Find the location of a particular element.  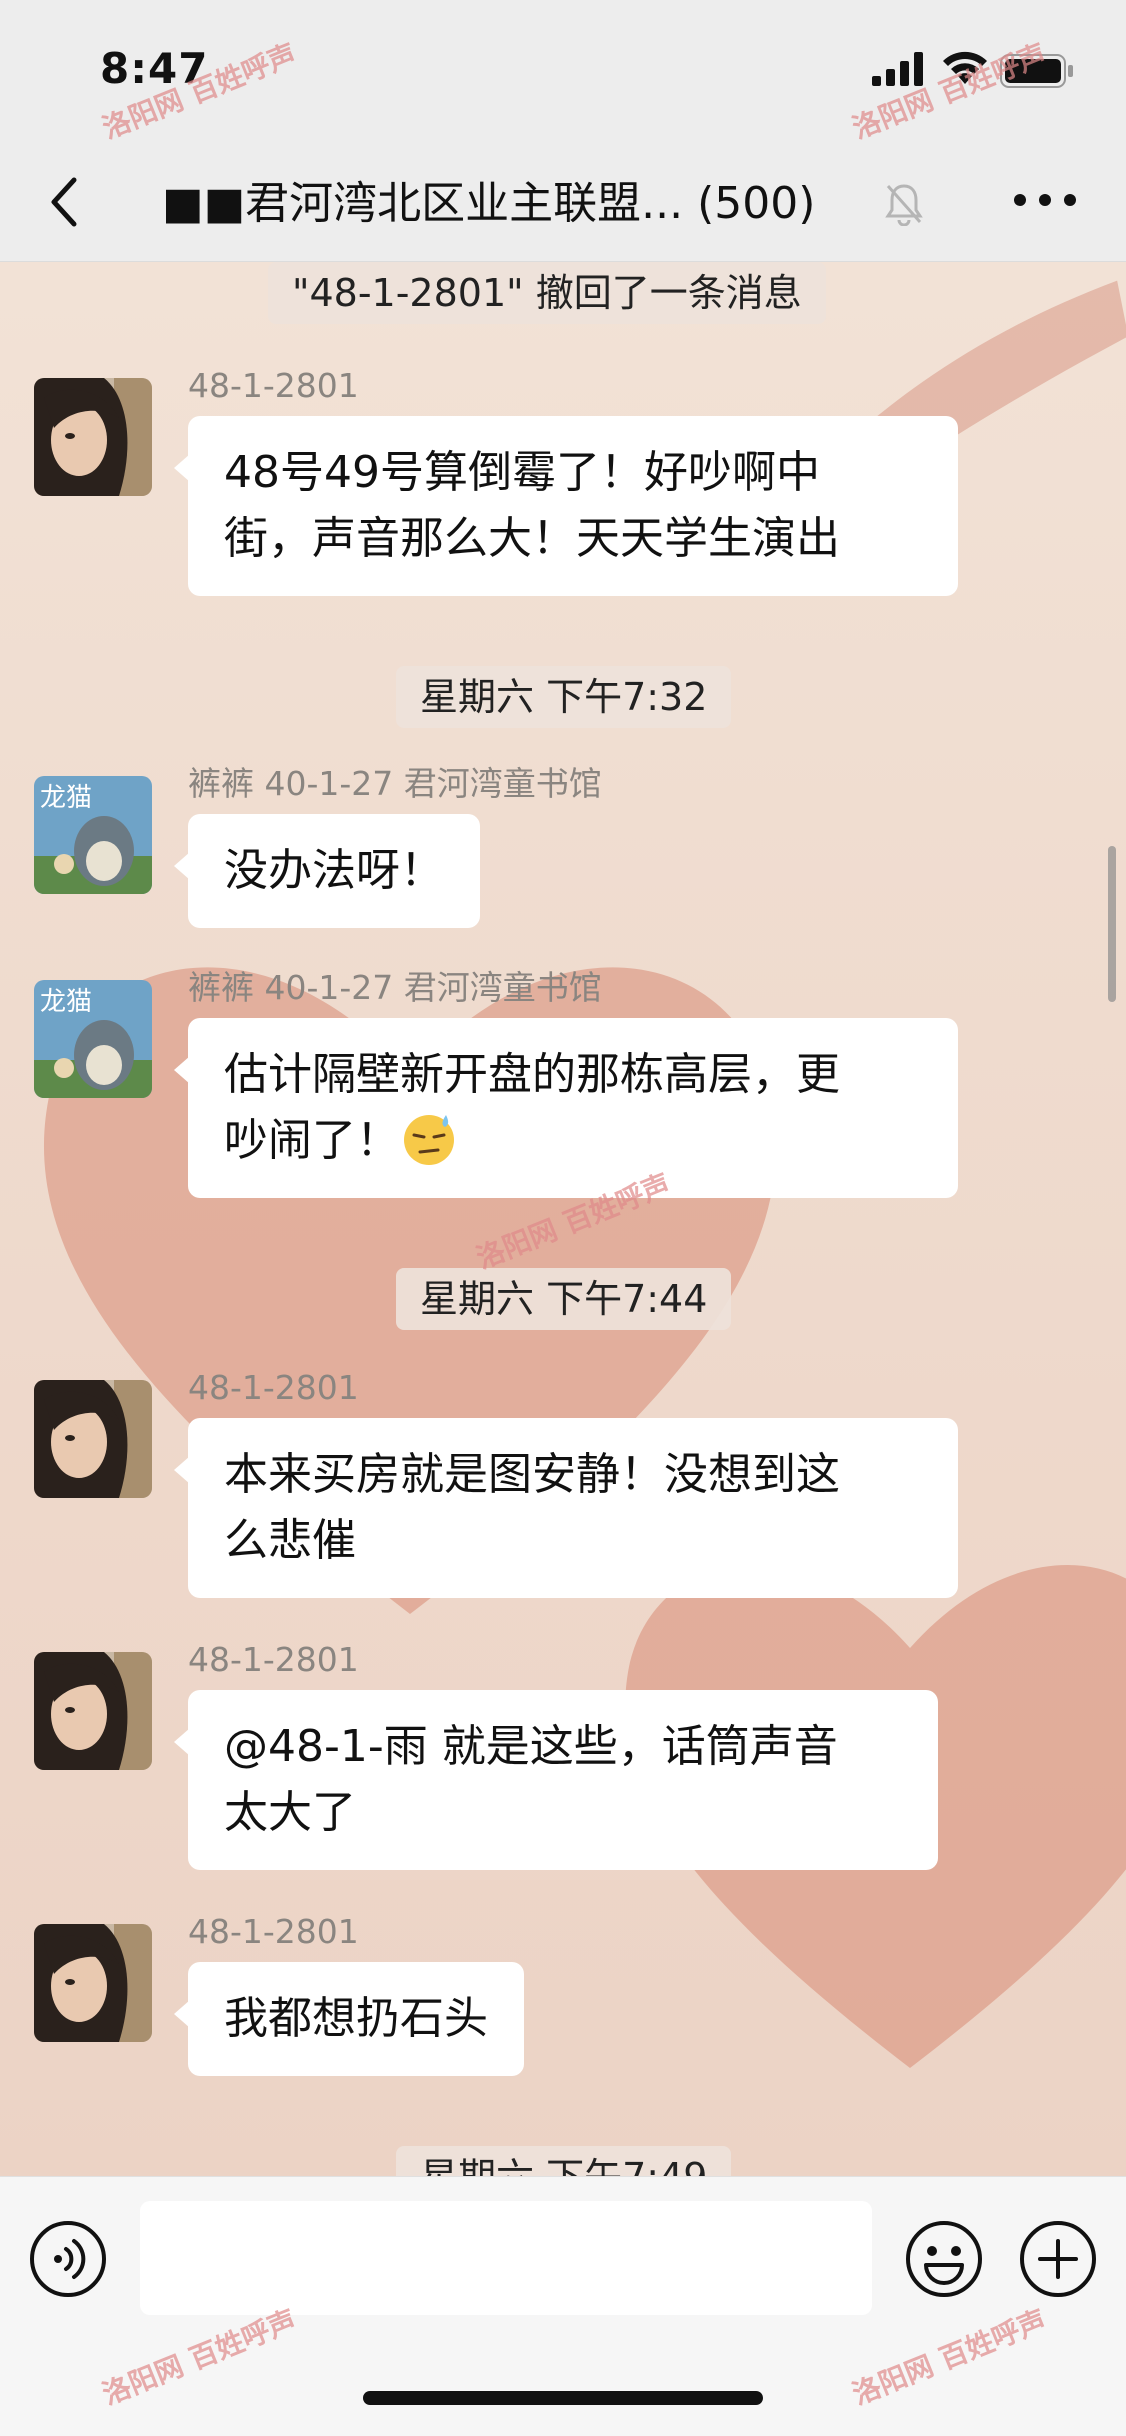

message-text: 估计隔壁新开盘的那栋高层，更 吵闹了！ is located at coordinates (532, 1107).